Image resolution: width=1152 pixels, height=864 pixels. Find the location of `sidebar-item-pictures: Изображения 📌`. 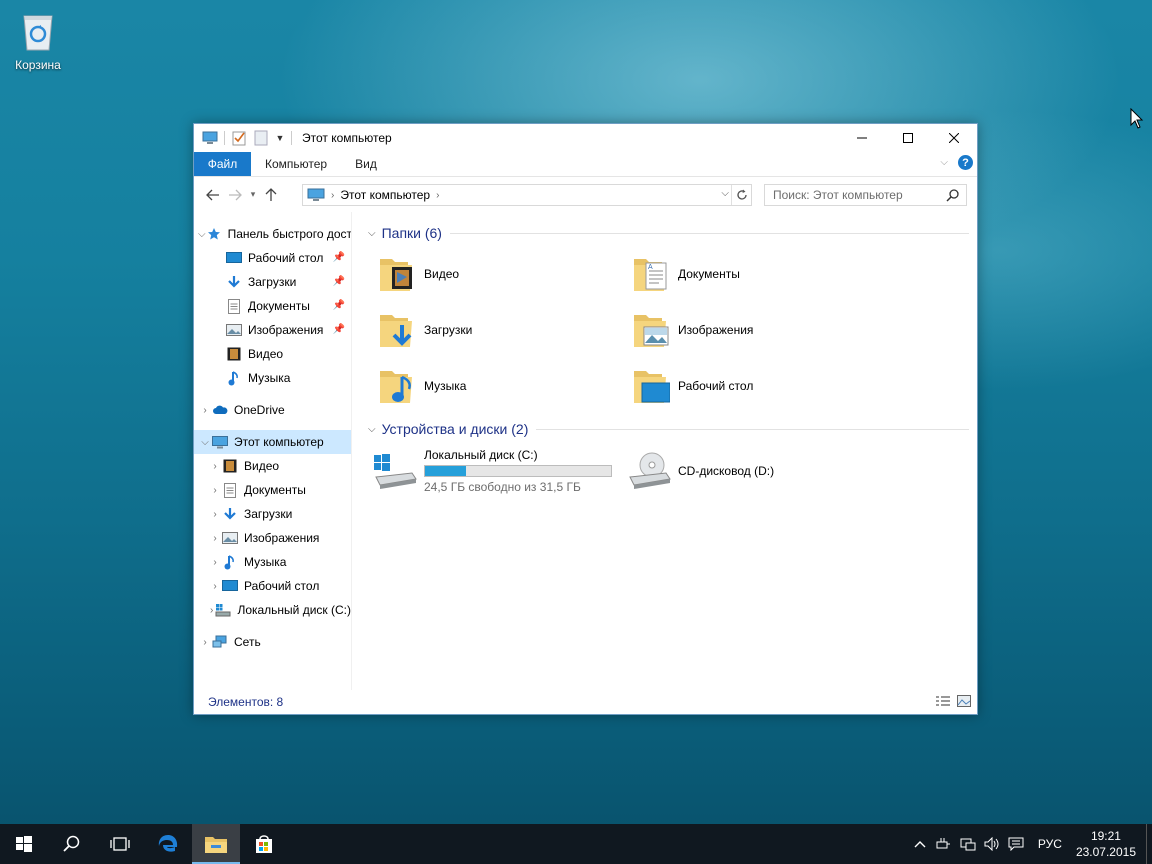

sidebar-item-pictures: Изображения 📌 is located at coordinates (272, 330).